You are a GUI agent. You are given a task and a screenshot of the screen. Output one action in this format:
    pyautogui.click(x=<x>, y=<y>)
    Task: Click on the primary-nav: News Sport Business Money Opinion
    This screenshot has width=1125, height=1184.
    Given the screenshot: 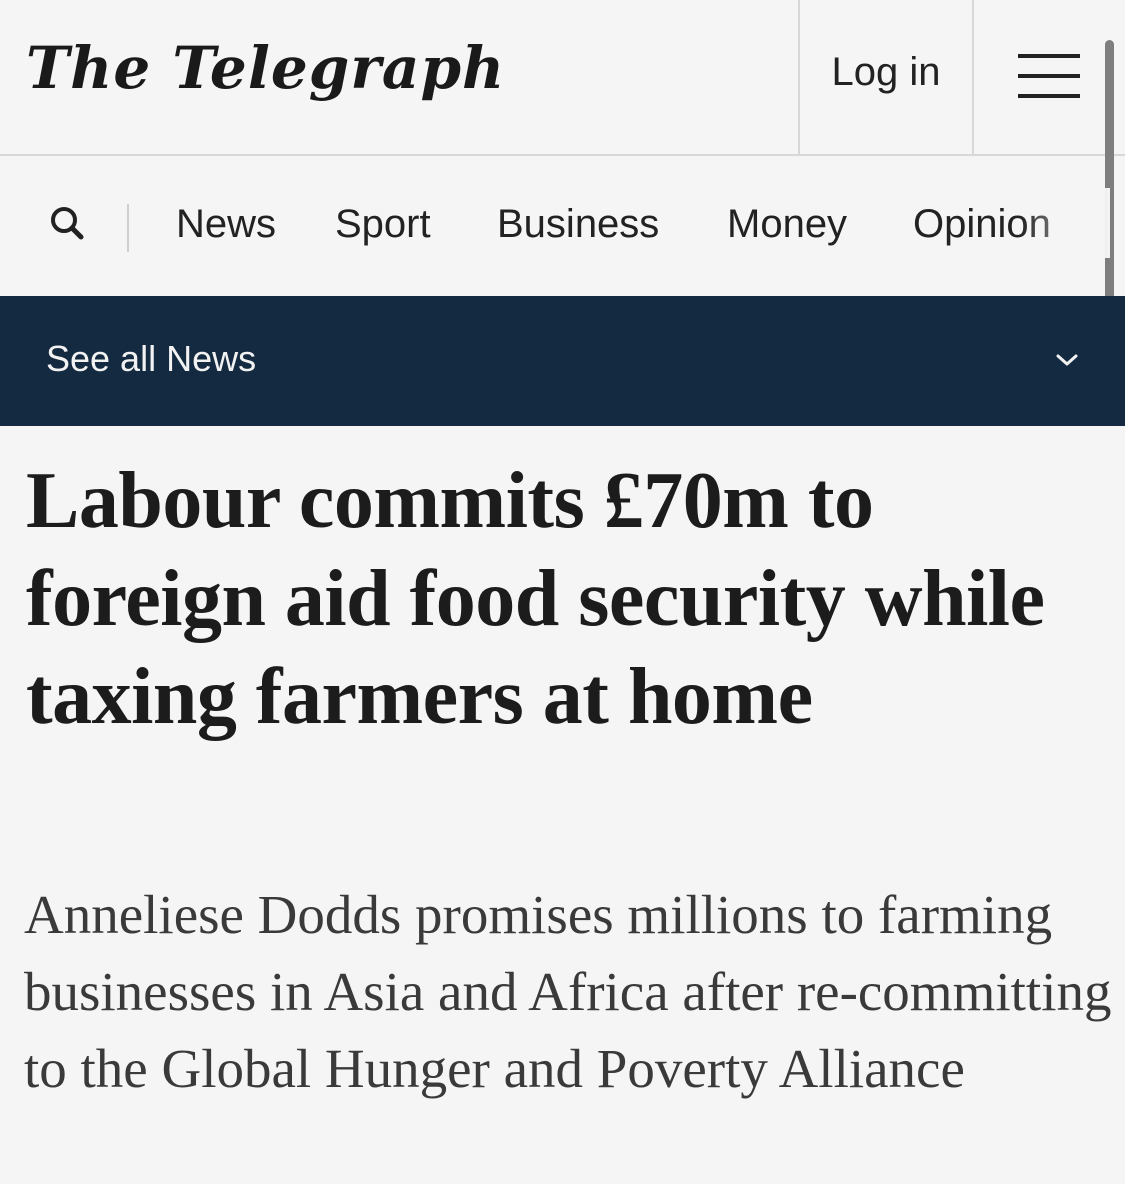 What is the action you would take?
    pyautogui.click(x=555, y=227)
    